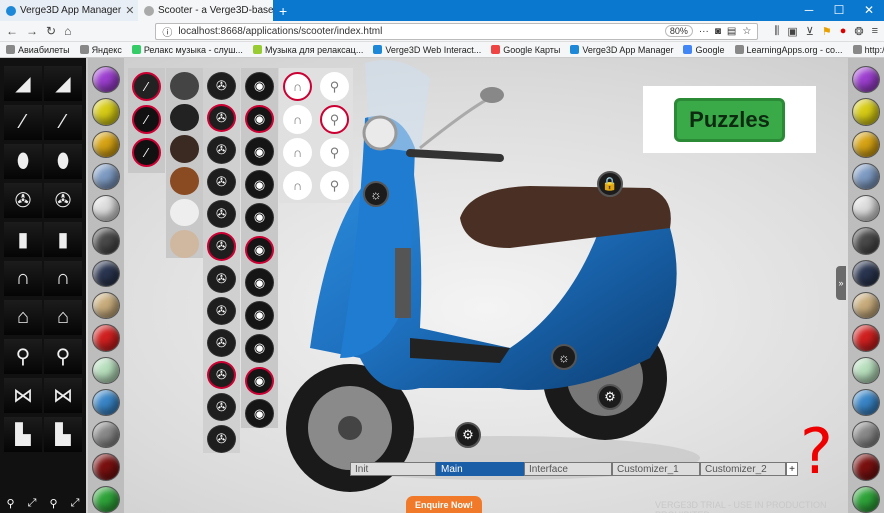 This screenshot has width=884, height=513. What do you see at coordinates (810, 31) in the screenshot?
I see `cart-icon: ⊻` at bounding box center [810, 31].